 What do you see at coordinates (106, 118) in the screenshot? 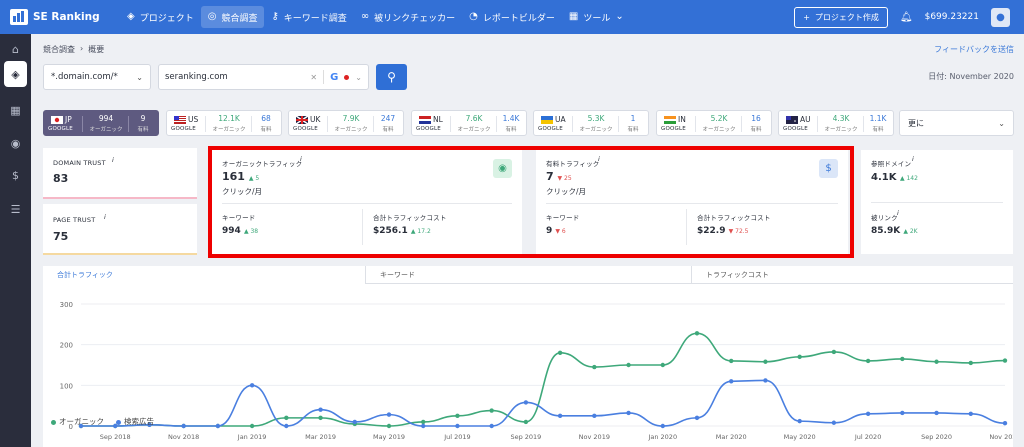
I see `db-organic-count: 994` at bounding box center [106, 118].